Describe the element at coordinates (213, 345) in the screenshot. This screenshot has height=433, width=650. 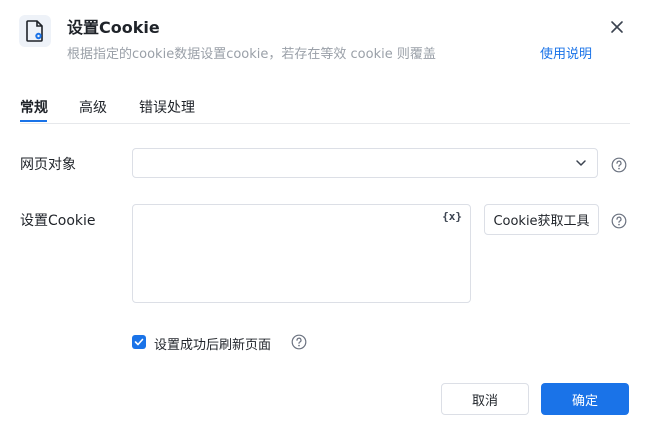
I see `refresh-page-label: 设置成功后刷新页面` at that location.